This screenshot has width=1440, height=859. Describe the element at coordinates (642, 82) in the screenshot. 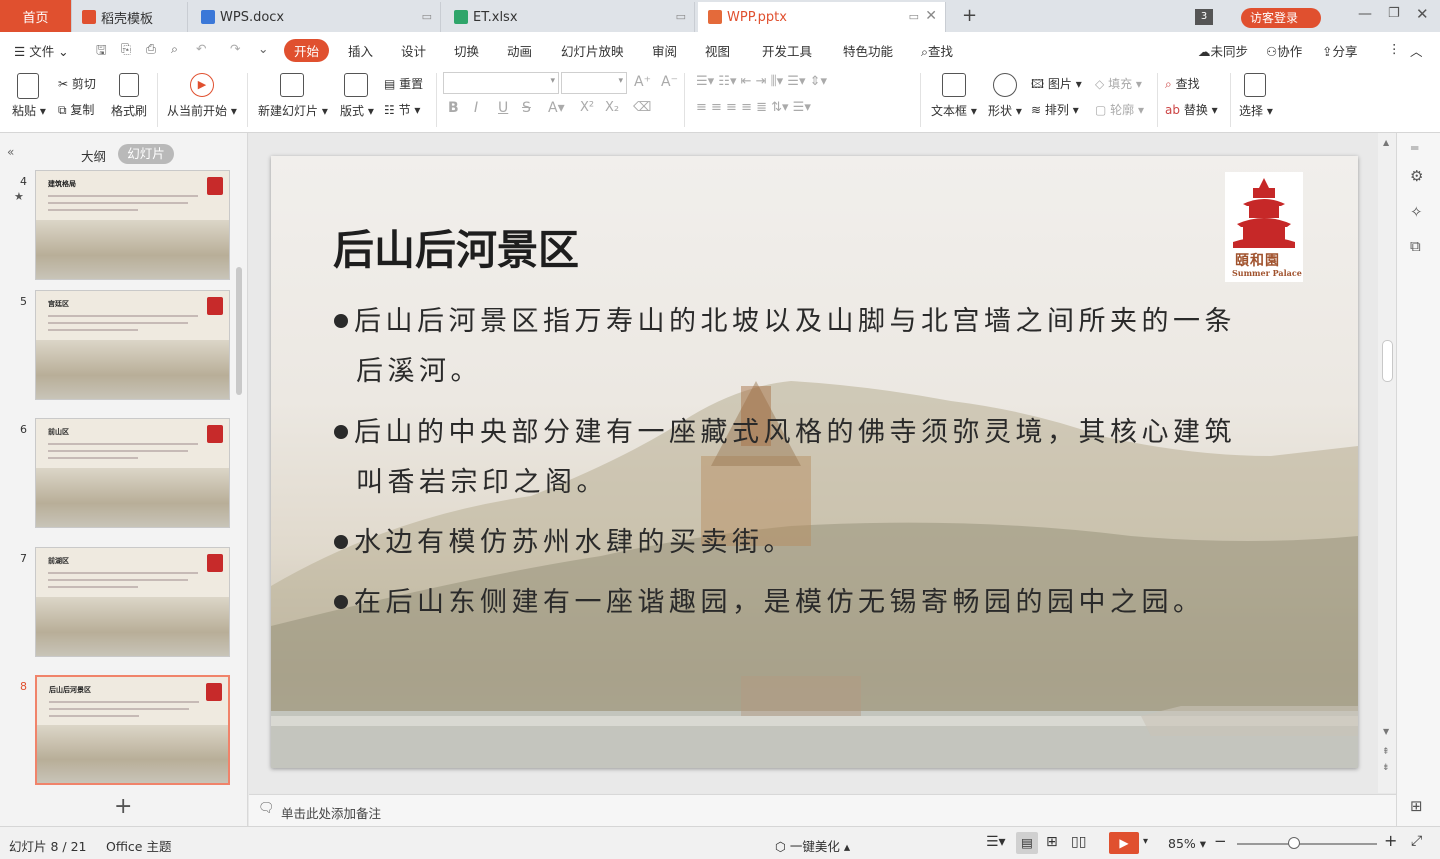

I see `grow-font-icon: A⁺` at that location.